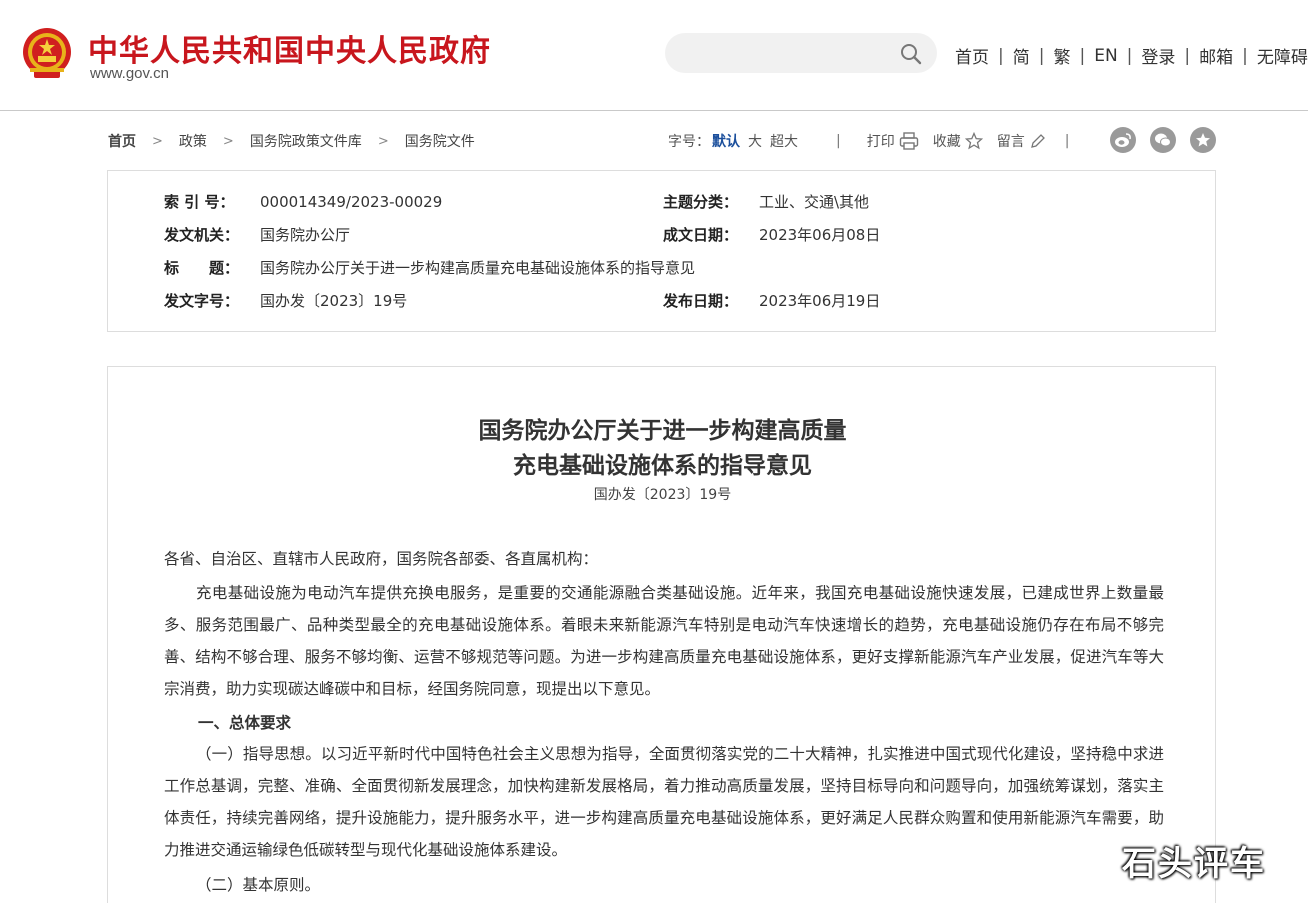  I want to click on nav-accessibility: 无障碍, so click(1282, 55).